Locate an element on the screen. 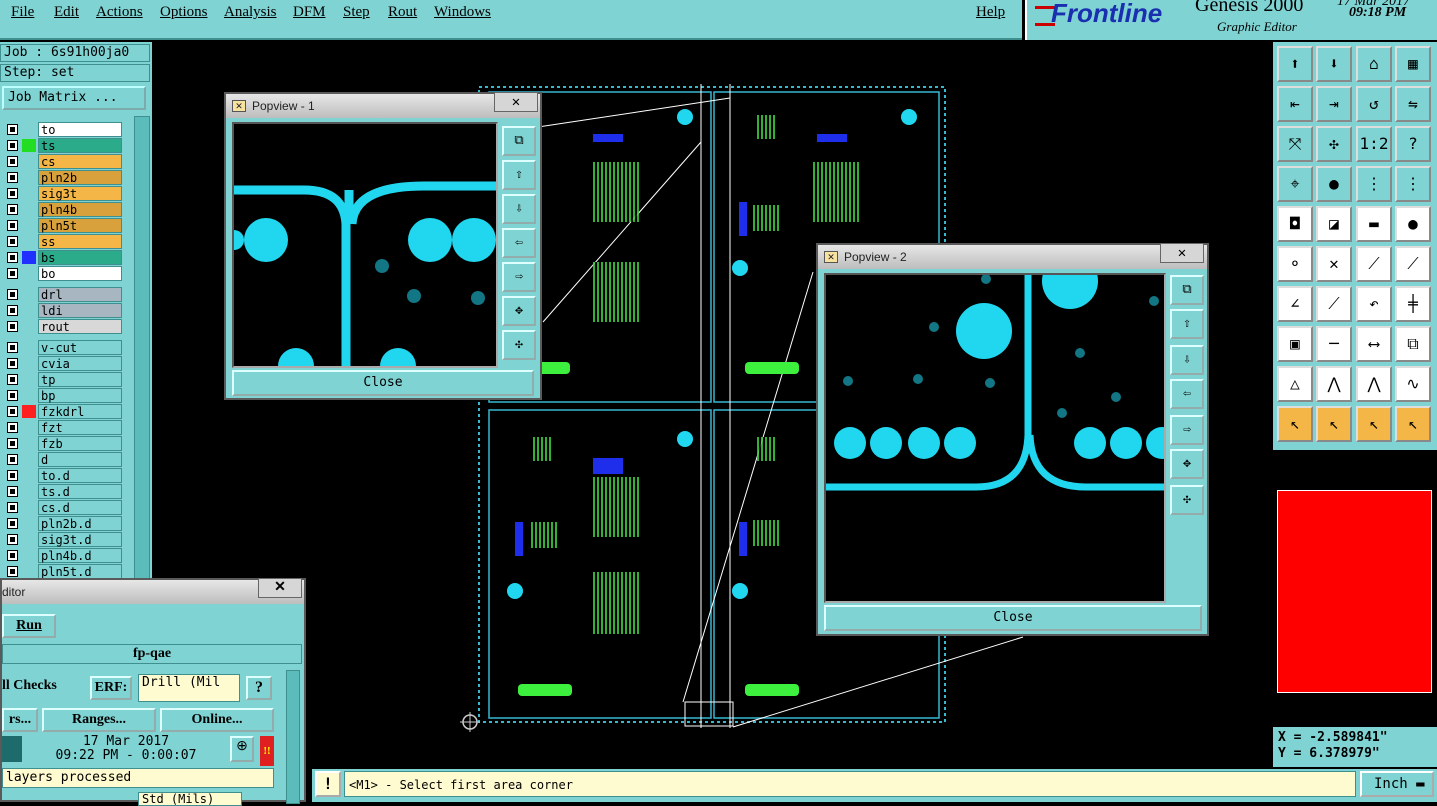 The image size is (1437, 806). help-button: ? is located at coordinates (259, 688).